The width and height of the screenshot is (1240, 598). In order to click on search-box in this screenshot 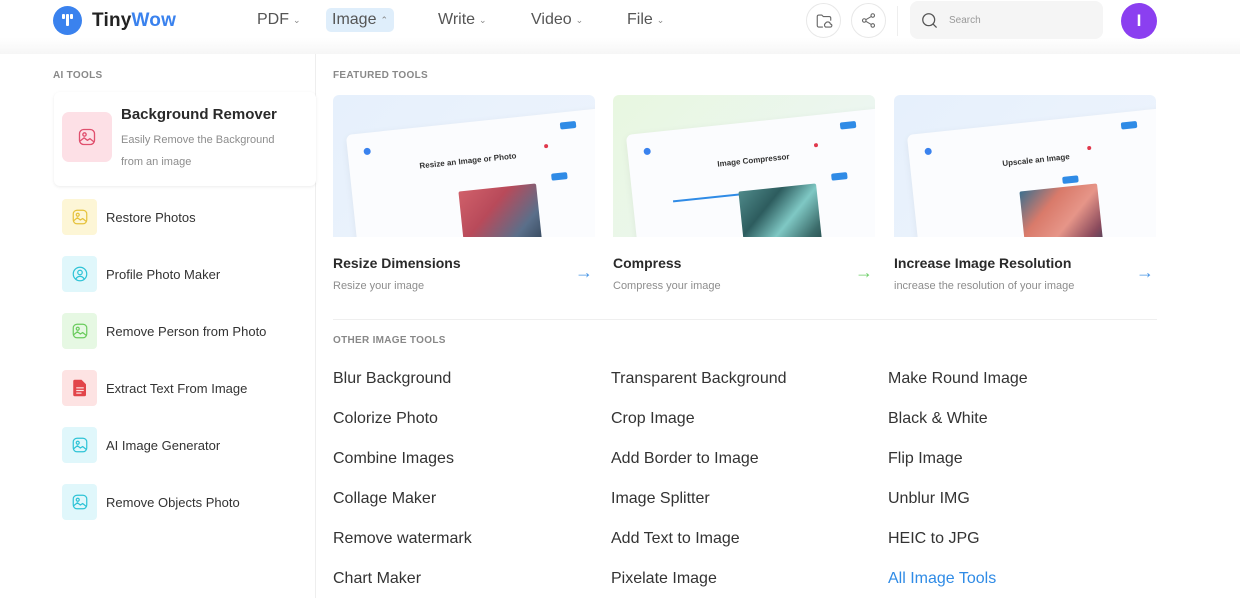, I will do `click(1006, 20)`.